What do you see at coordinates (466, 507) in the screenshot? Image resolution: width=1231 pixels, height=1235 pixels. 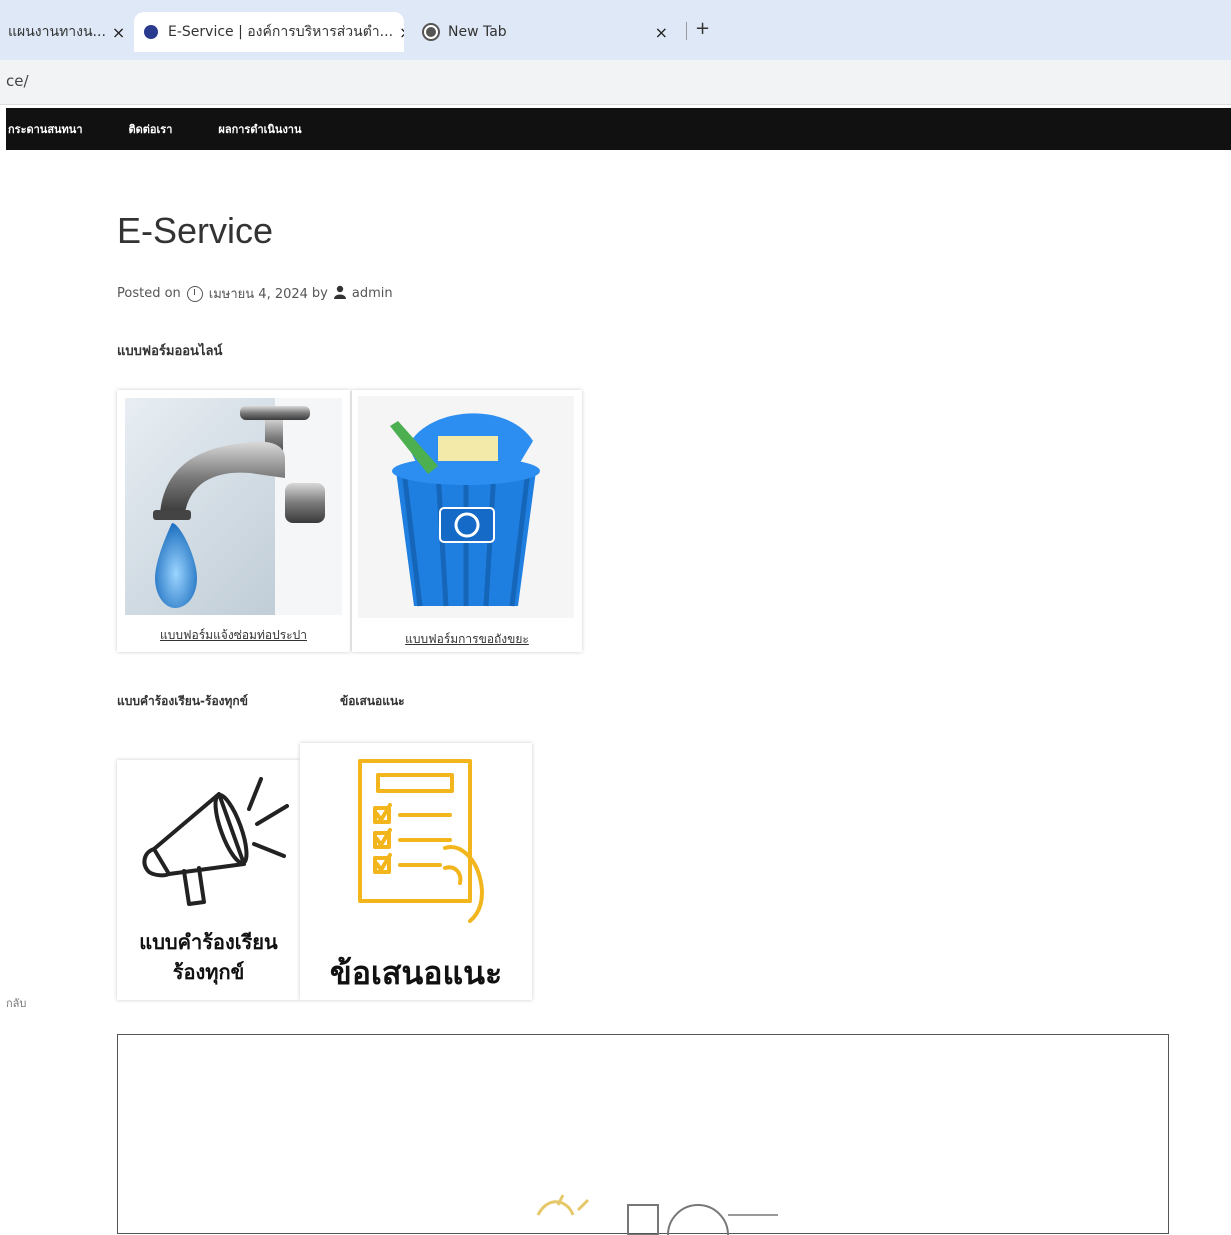 I see `recycle-bin-image` at bounding box center [466, 507].